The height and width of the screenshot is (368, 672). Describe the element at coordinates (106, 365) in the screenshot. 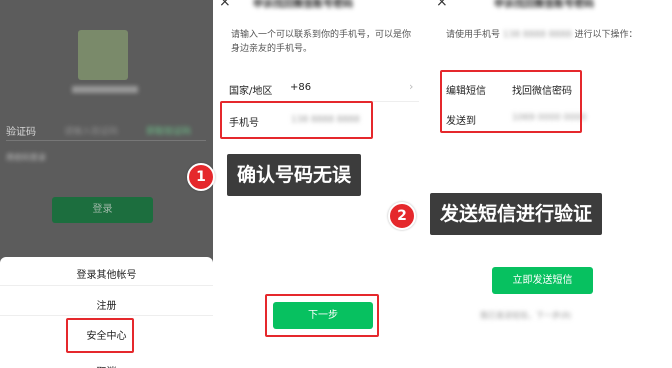

I see `sheet-item-cancel: 取消` at that location.